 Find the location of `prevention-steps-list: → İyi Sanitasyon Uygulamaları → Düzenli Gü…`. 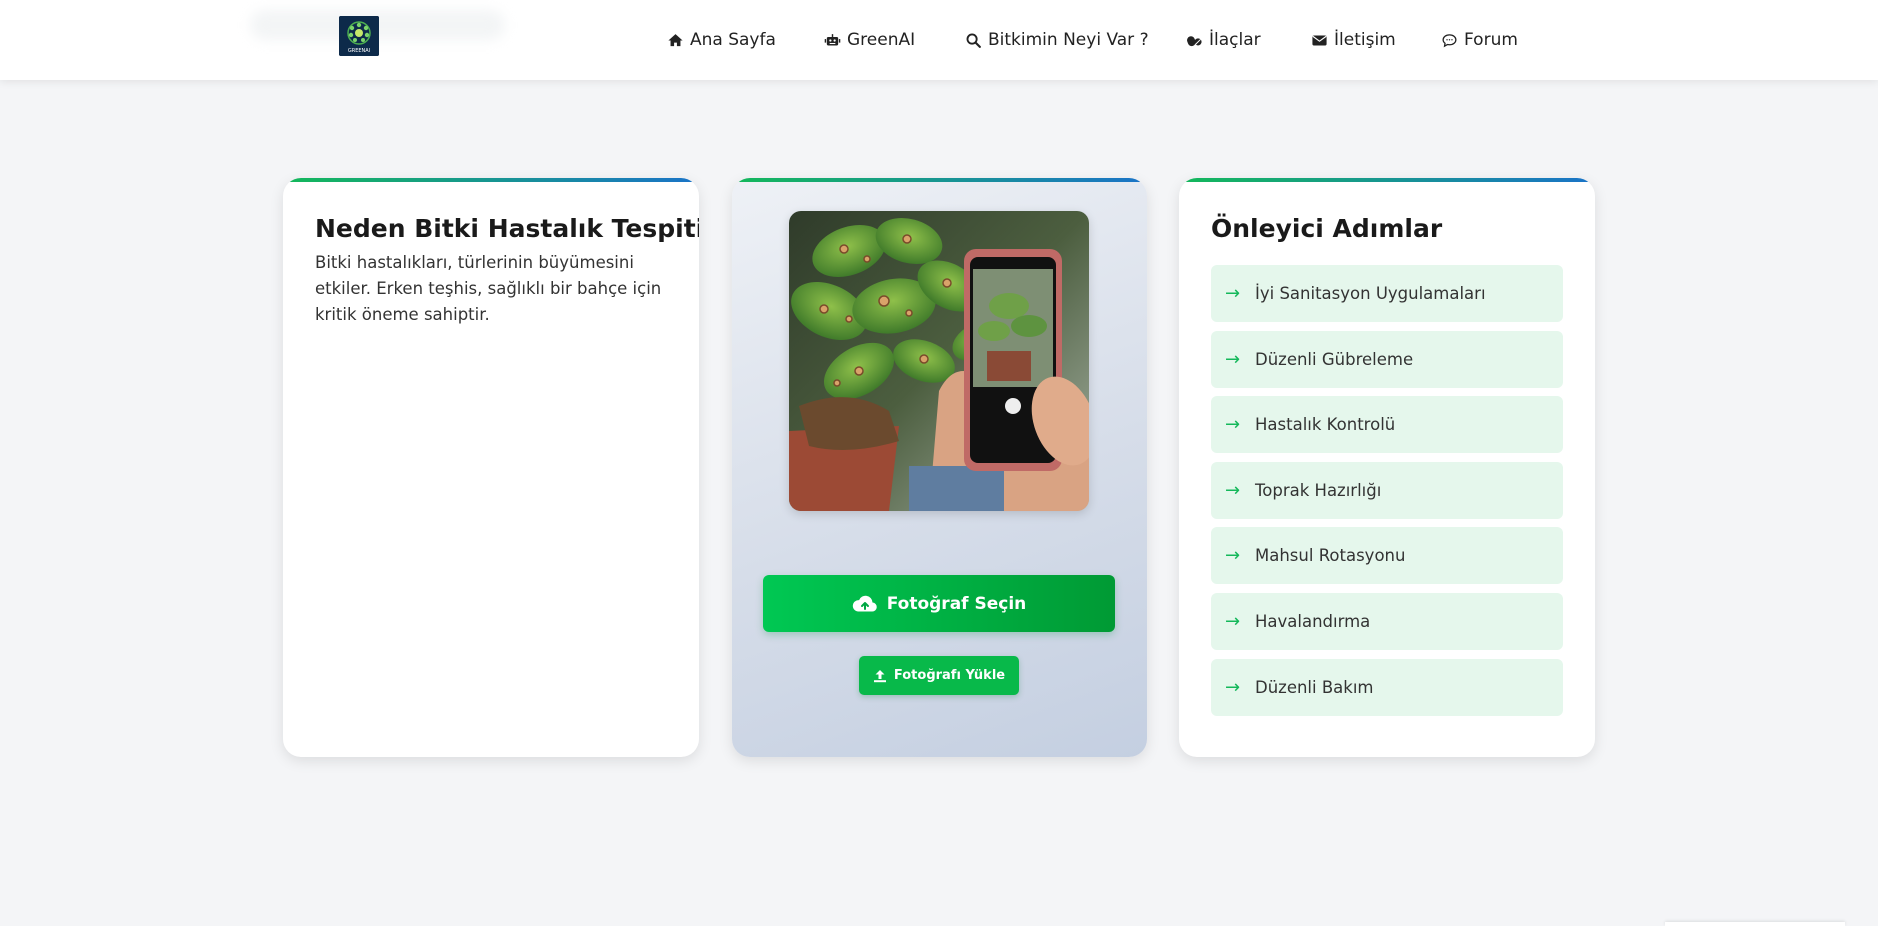

prevention-steps-list: → İyi Sanitasyon Uygulamaları → Düzenli Gü… is located at coordinates (1387, 494).